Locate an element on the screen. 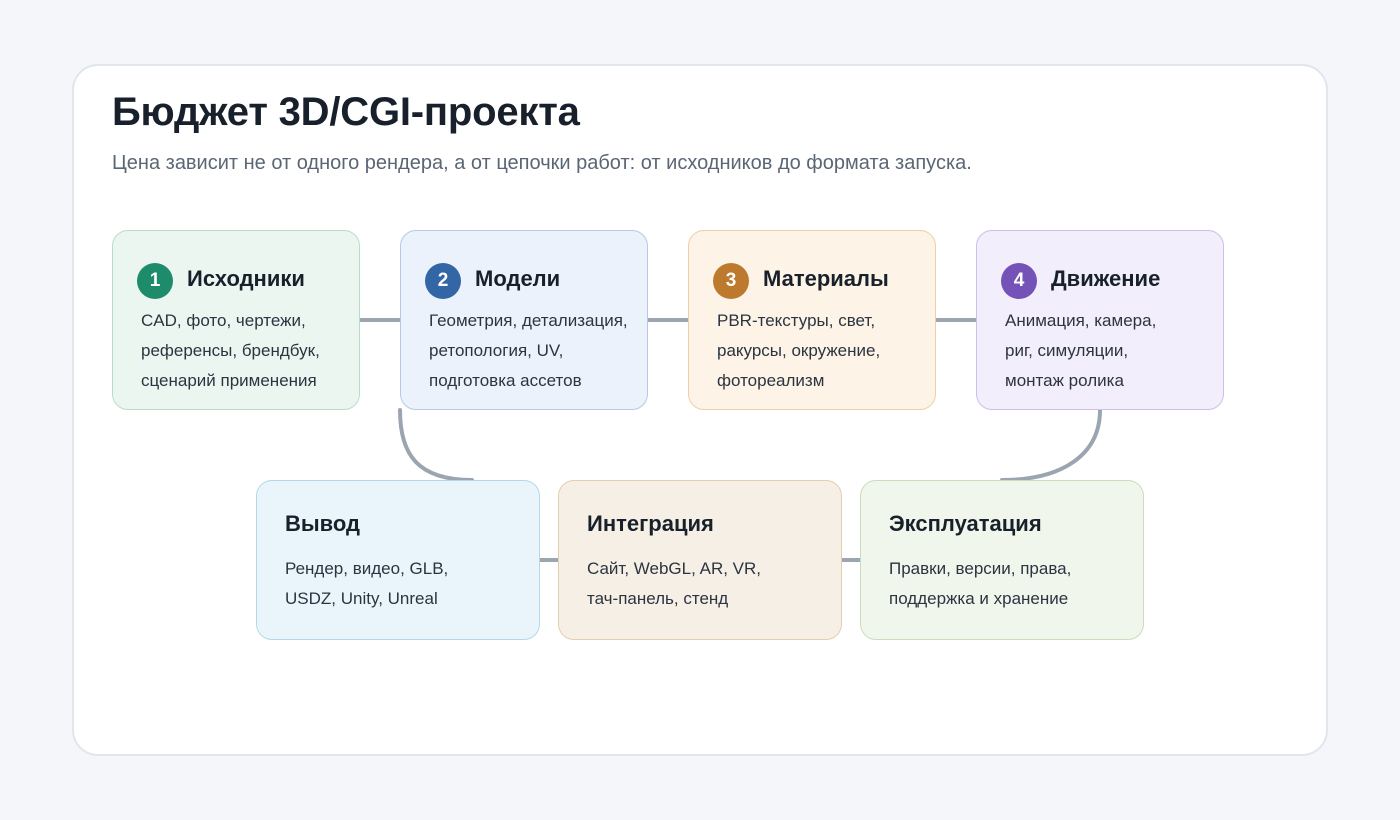  output-operation-header: Эксплуатация is located at coordinates (965, 524).